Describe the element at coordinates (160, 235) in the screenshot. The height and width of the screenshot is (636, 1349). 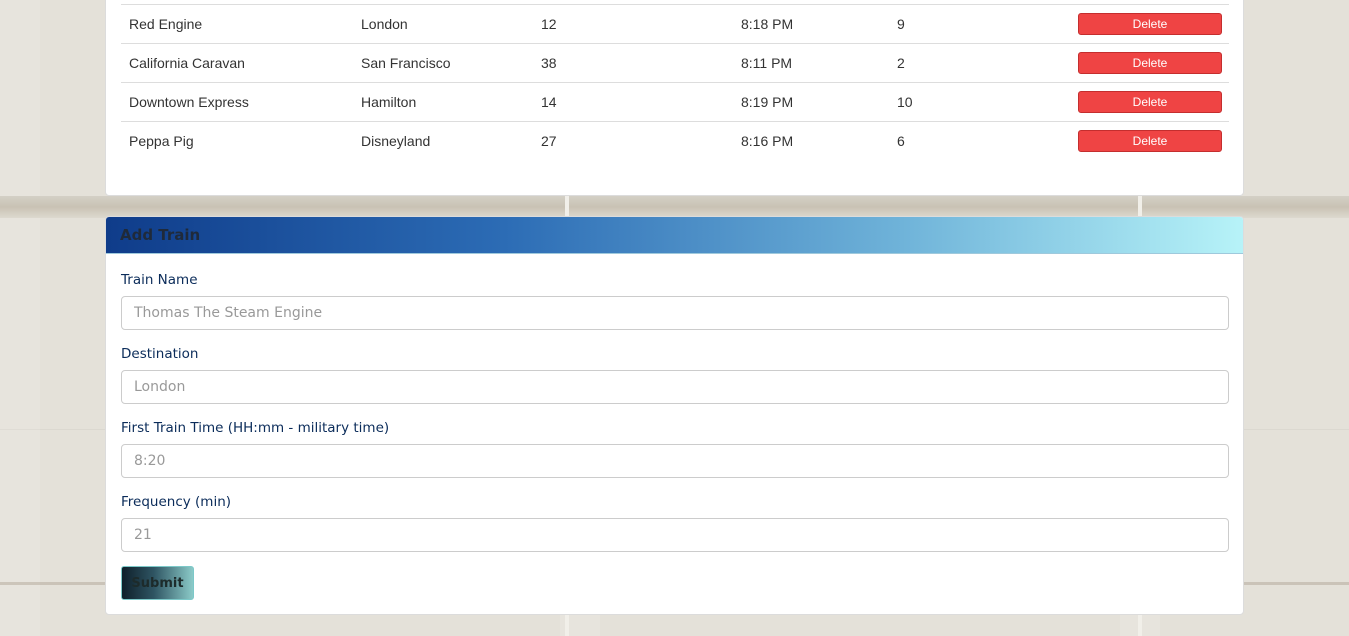
I see `panel-title: Add Train` at that location.